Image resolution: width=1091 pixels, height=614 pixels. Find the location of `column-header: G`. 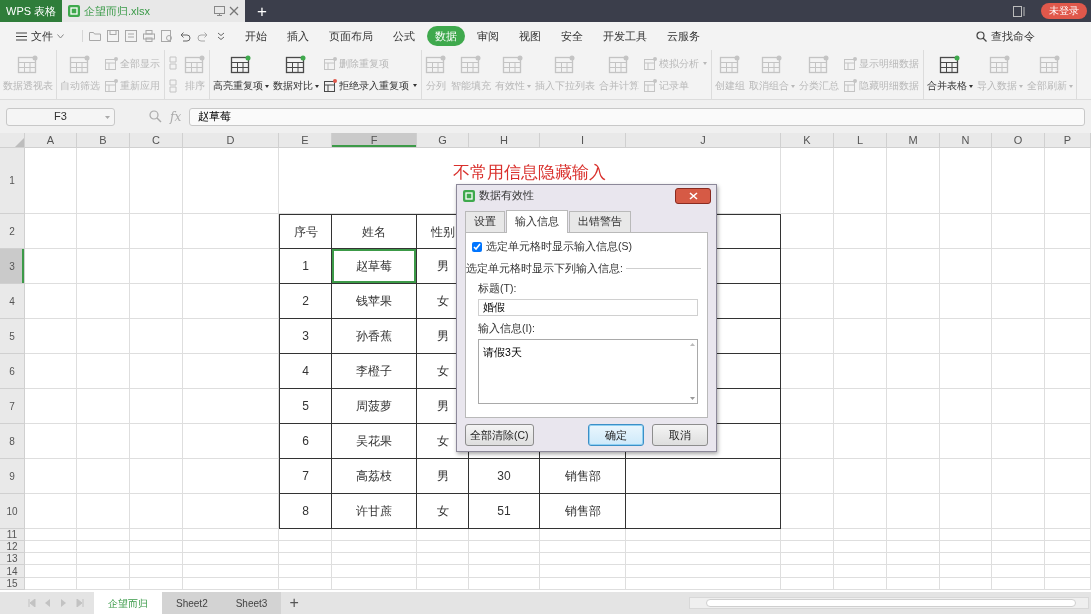

column-header: G is located at coordinates (443, 140).